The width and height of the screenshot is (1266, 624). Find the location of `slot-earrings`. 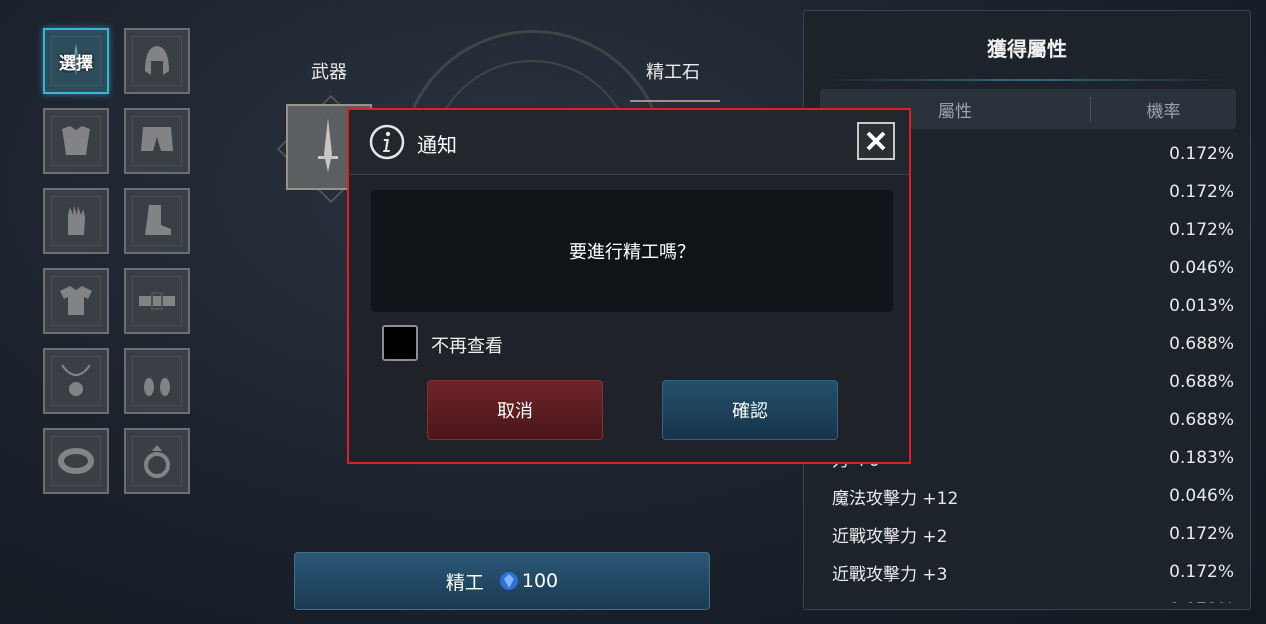

slot-earrings is located at coordinates (157, 381).